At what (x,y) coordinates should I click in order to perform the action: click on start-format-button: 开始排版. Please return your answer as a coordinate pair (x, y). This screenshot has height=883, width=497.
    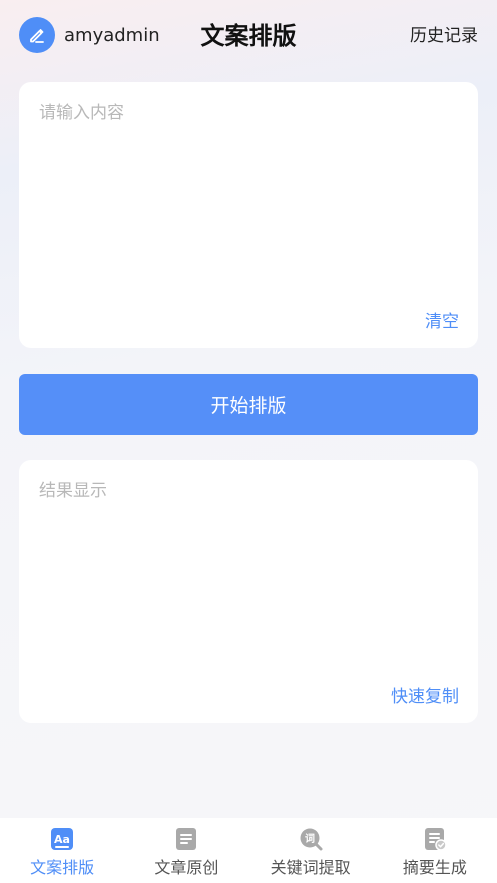
    Looking at the image, I should click on (248, 404).